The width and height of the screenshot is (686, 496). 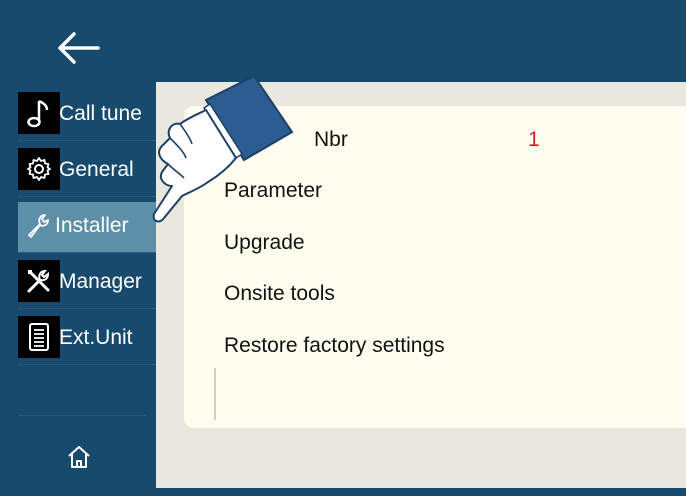 I want to click on sidebar-item-label: General, so click(x=96, y=169).